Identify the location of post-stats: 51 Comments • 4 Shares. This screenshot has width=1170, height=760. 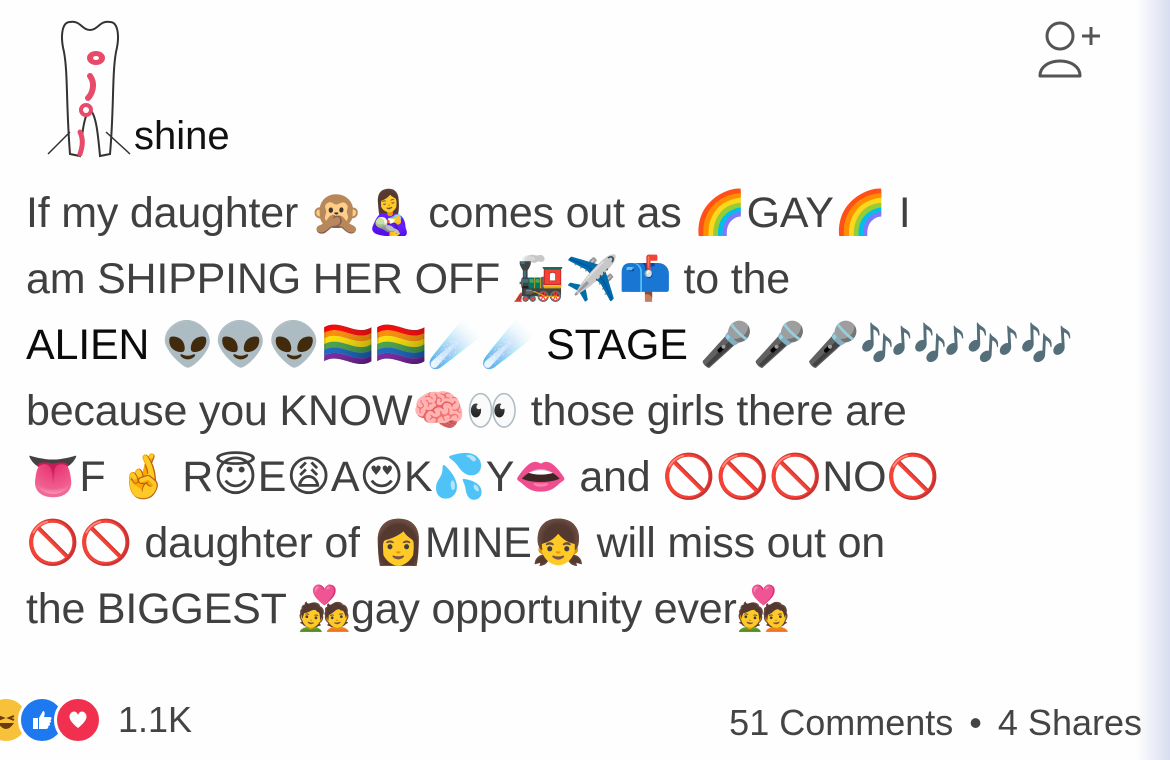
(935, 723).